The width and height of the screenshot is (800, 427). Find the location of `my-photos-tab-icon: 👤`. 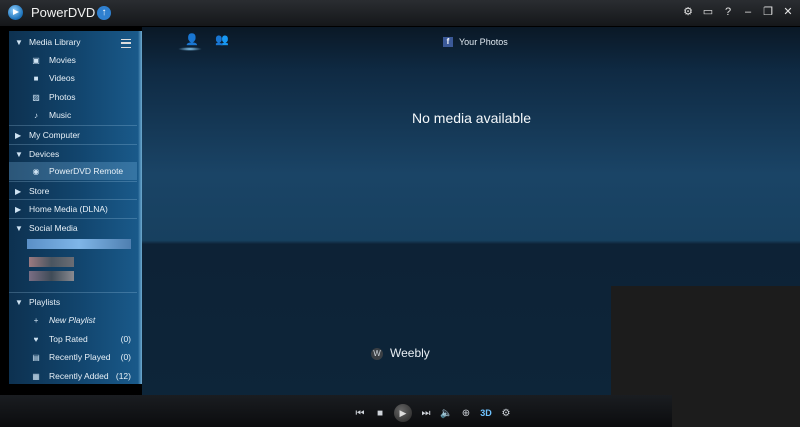

my-photos-tab-icon: 👤 is located at coordinates (192, 40).